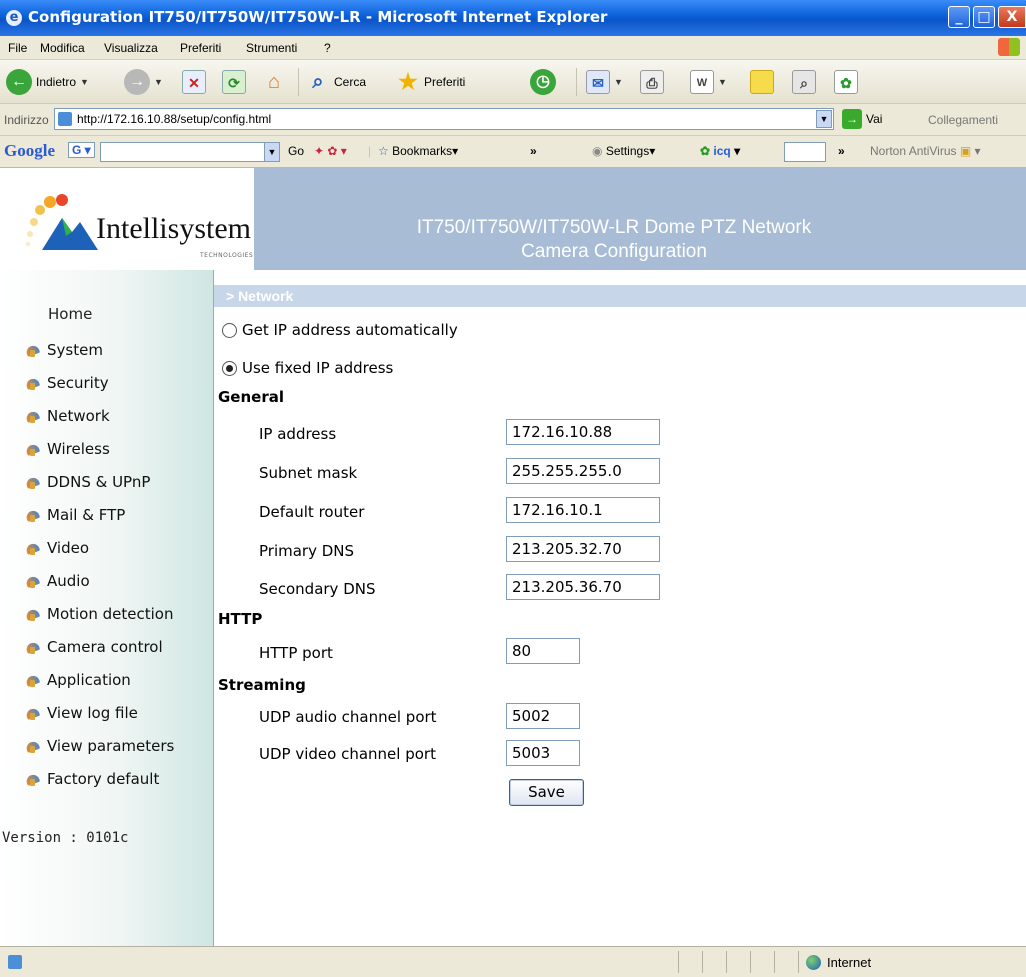 Image resolution: width=1026 pixels, height=977 pixels. Describe the element at coordinates (546, 792) in the screenshot. I see `save-button: Save` at that location.